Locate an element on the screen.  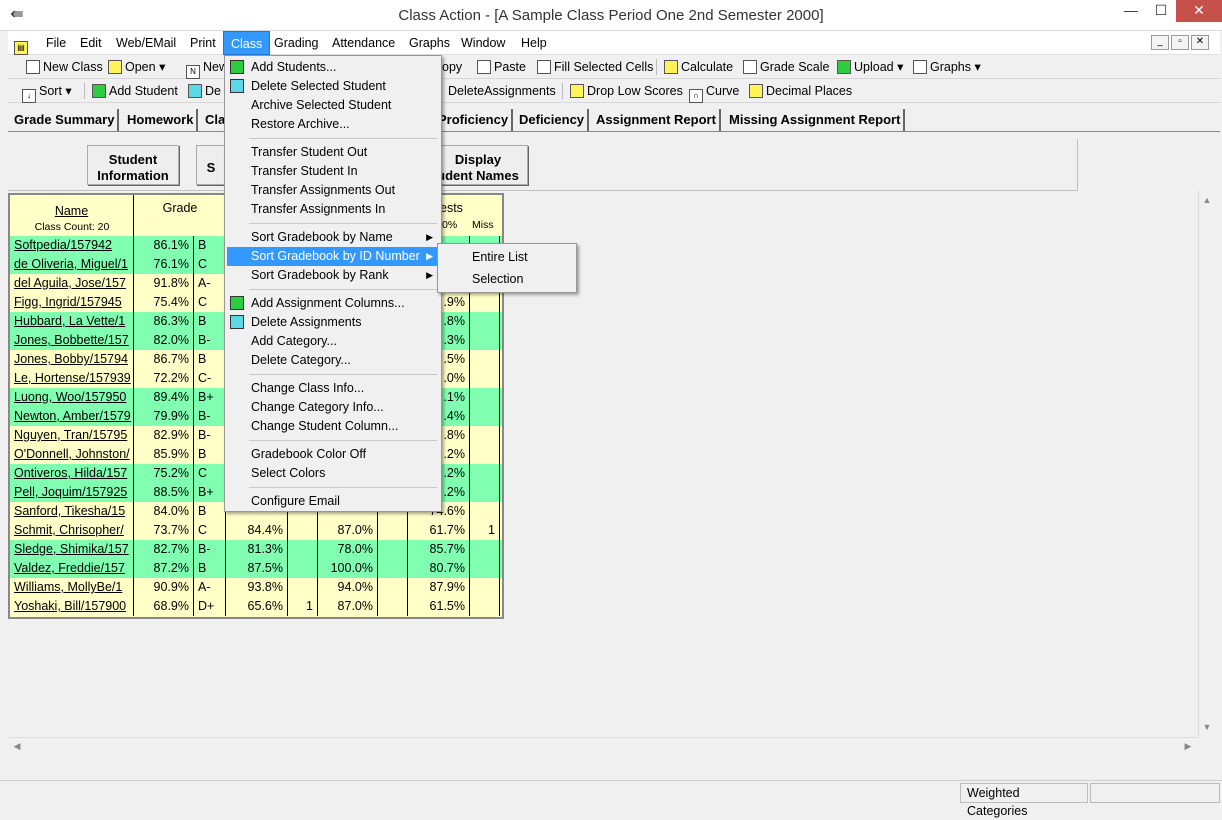
grade-percent-cell: 82.0% is located at coordinates (164, 340).